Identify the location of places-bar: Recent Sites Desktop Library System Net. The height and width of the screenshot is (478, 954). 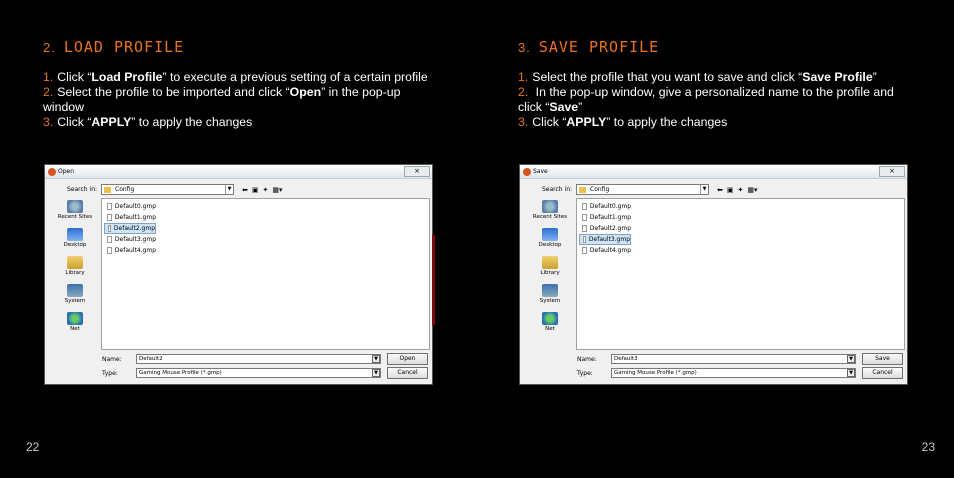
(75, 270).